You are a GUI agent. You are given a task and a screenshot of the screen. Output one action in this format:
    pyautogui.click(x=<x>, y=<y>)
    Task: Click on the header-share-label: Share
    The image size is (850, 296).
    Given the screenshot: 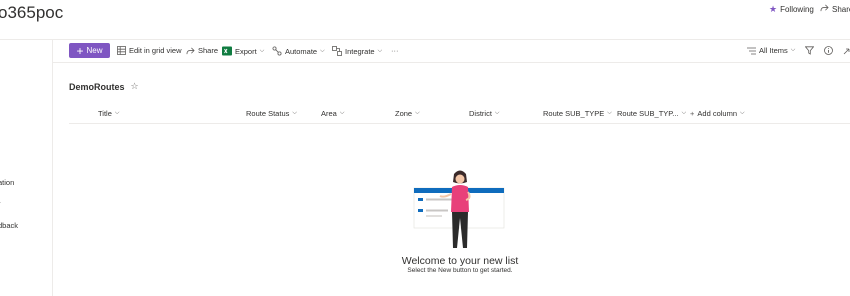 What is the action you would take?
    pyautogui.click(x=841, y=9)
    